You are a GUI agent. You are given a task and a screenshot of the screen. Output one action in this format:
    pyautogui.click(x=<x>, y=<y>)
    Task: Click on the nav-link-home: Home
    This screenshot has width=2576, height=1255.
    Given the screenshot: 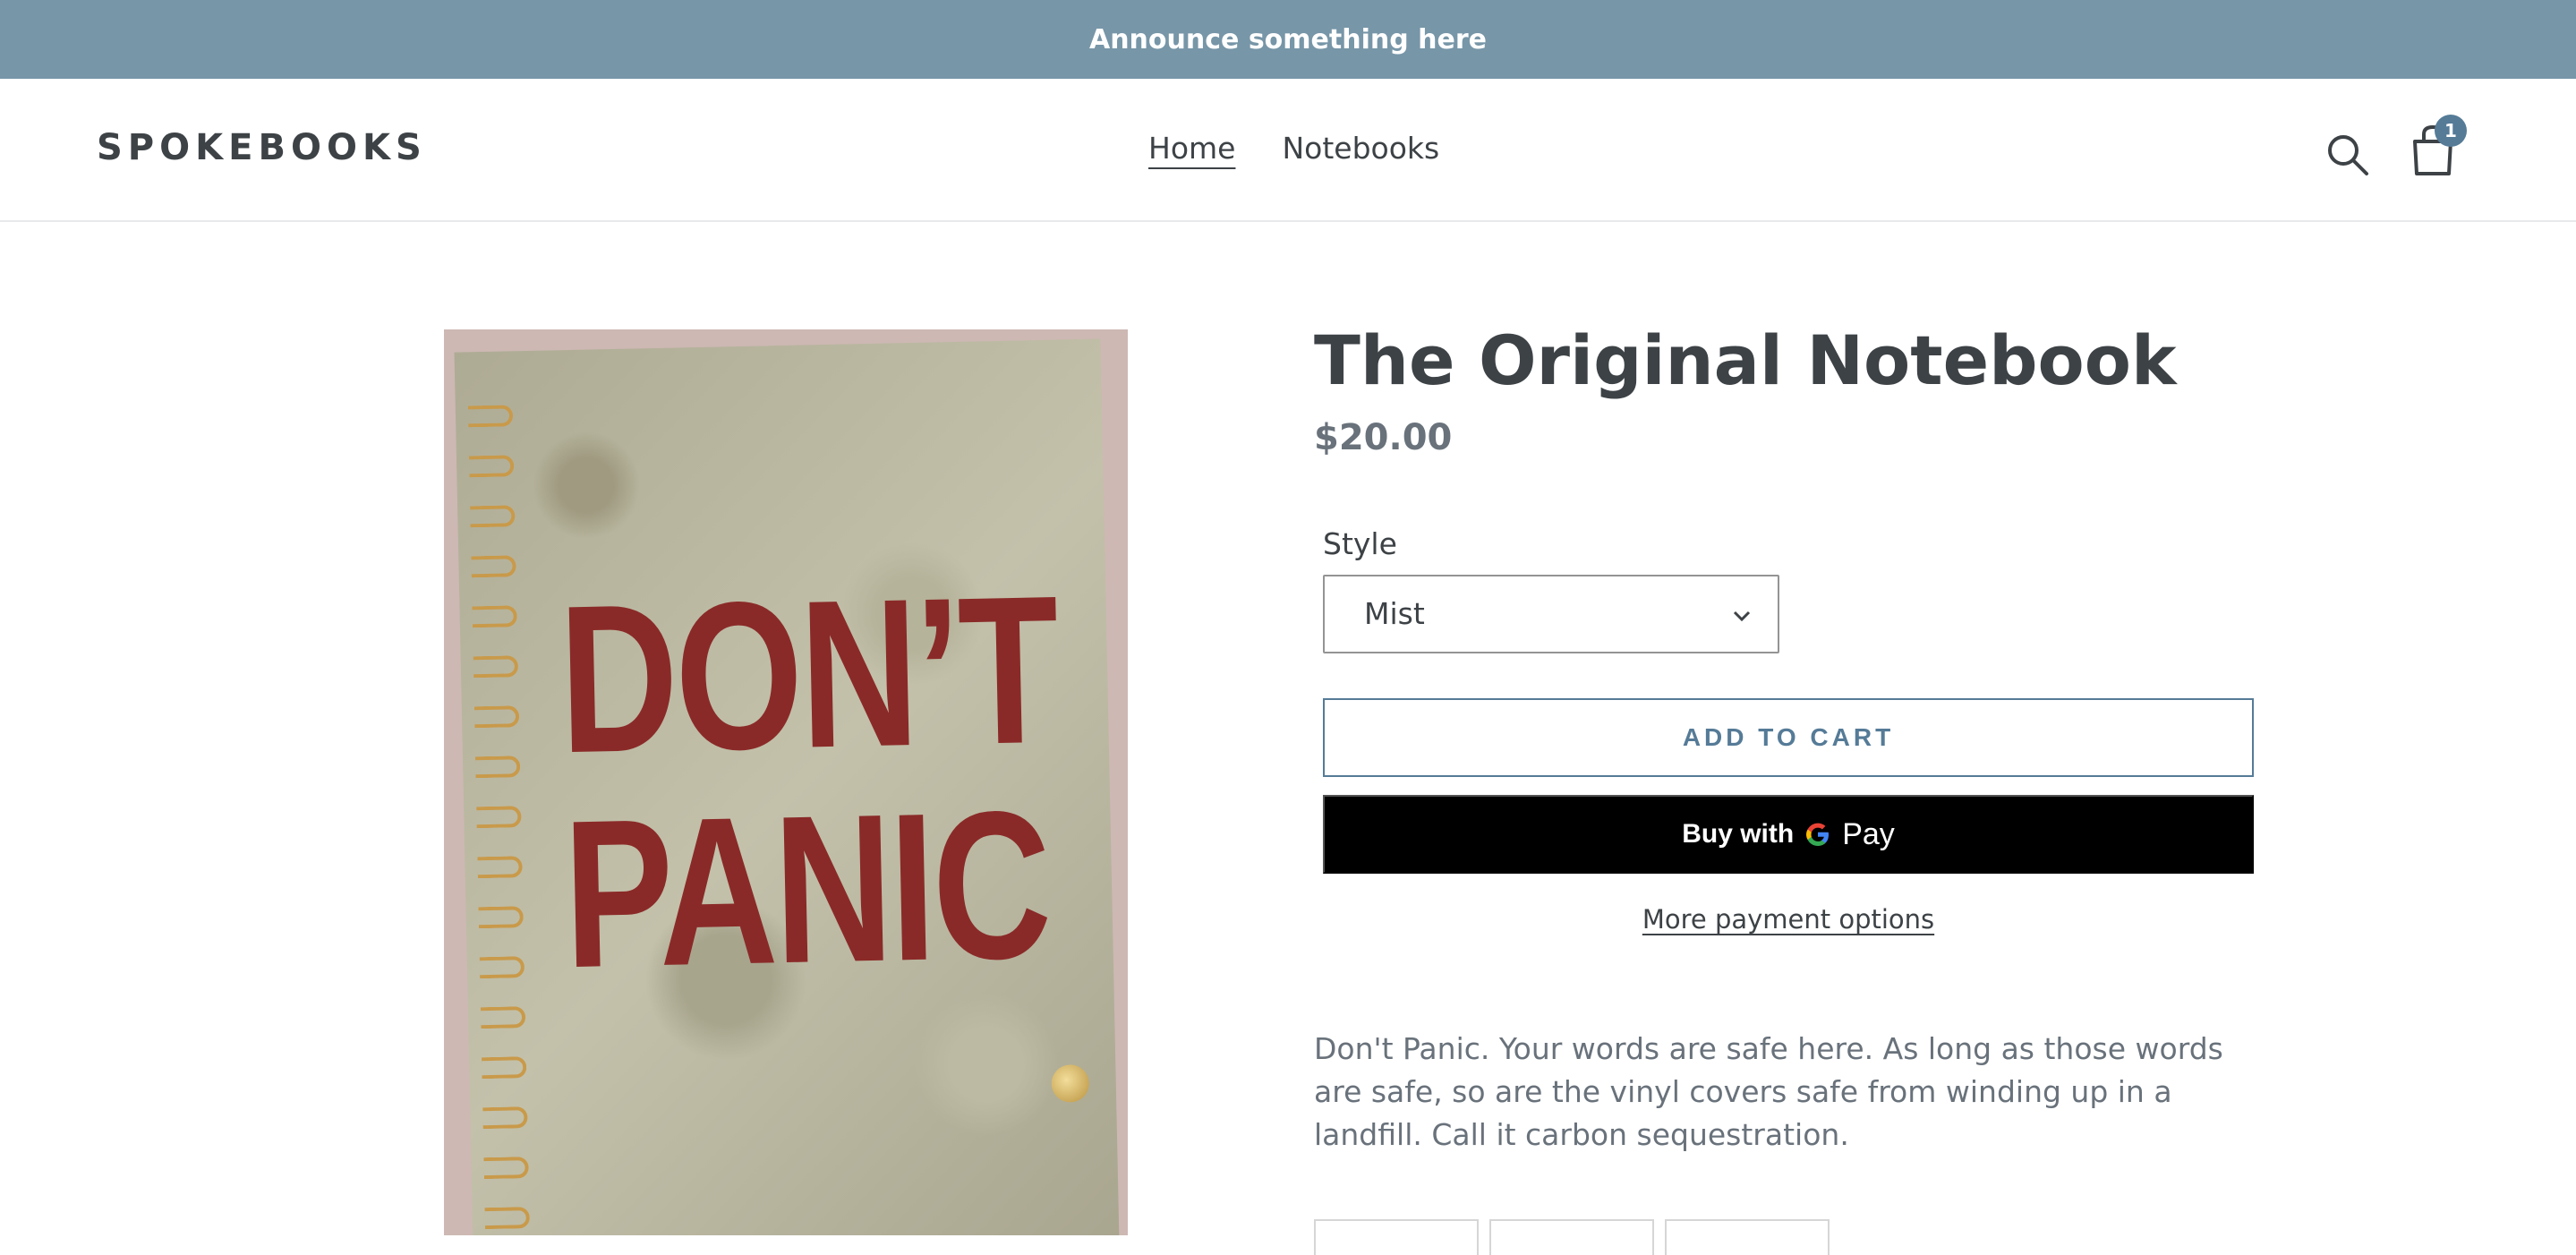 What is the action you would take?
    pyautogui.click(x=1191, y=148)
    